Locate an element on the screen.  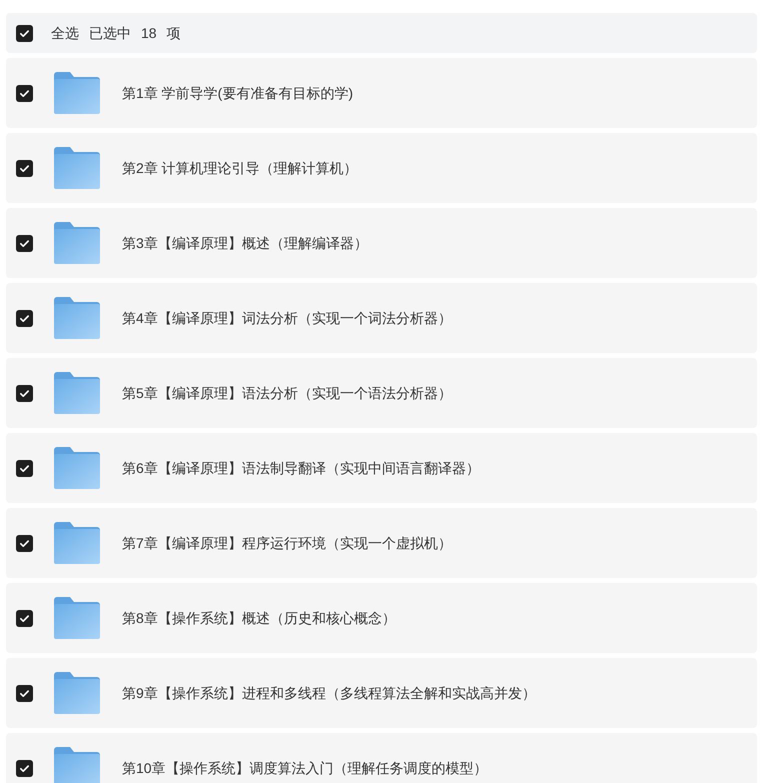
folder-title: 第3章【编译原理】概述（理解编译器） is located at coordinates (245, 243).